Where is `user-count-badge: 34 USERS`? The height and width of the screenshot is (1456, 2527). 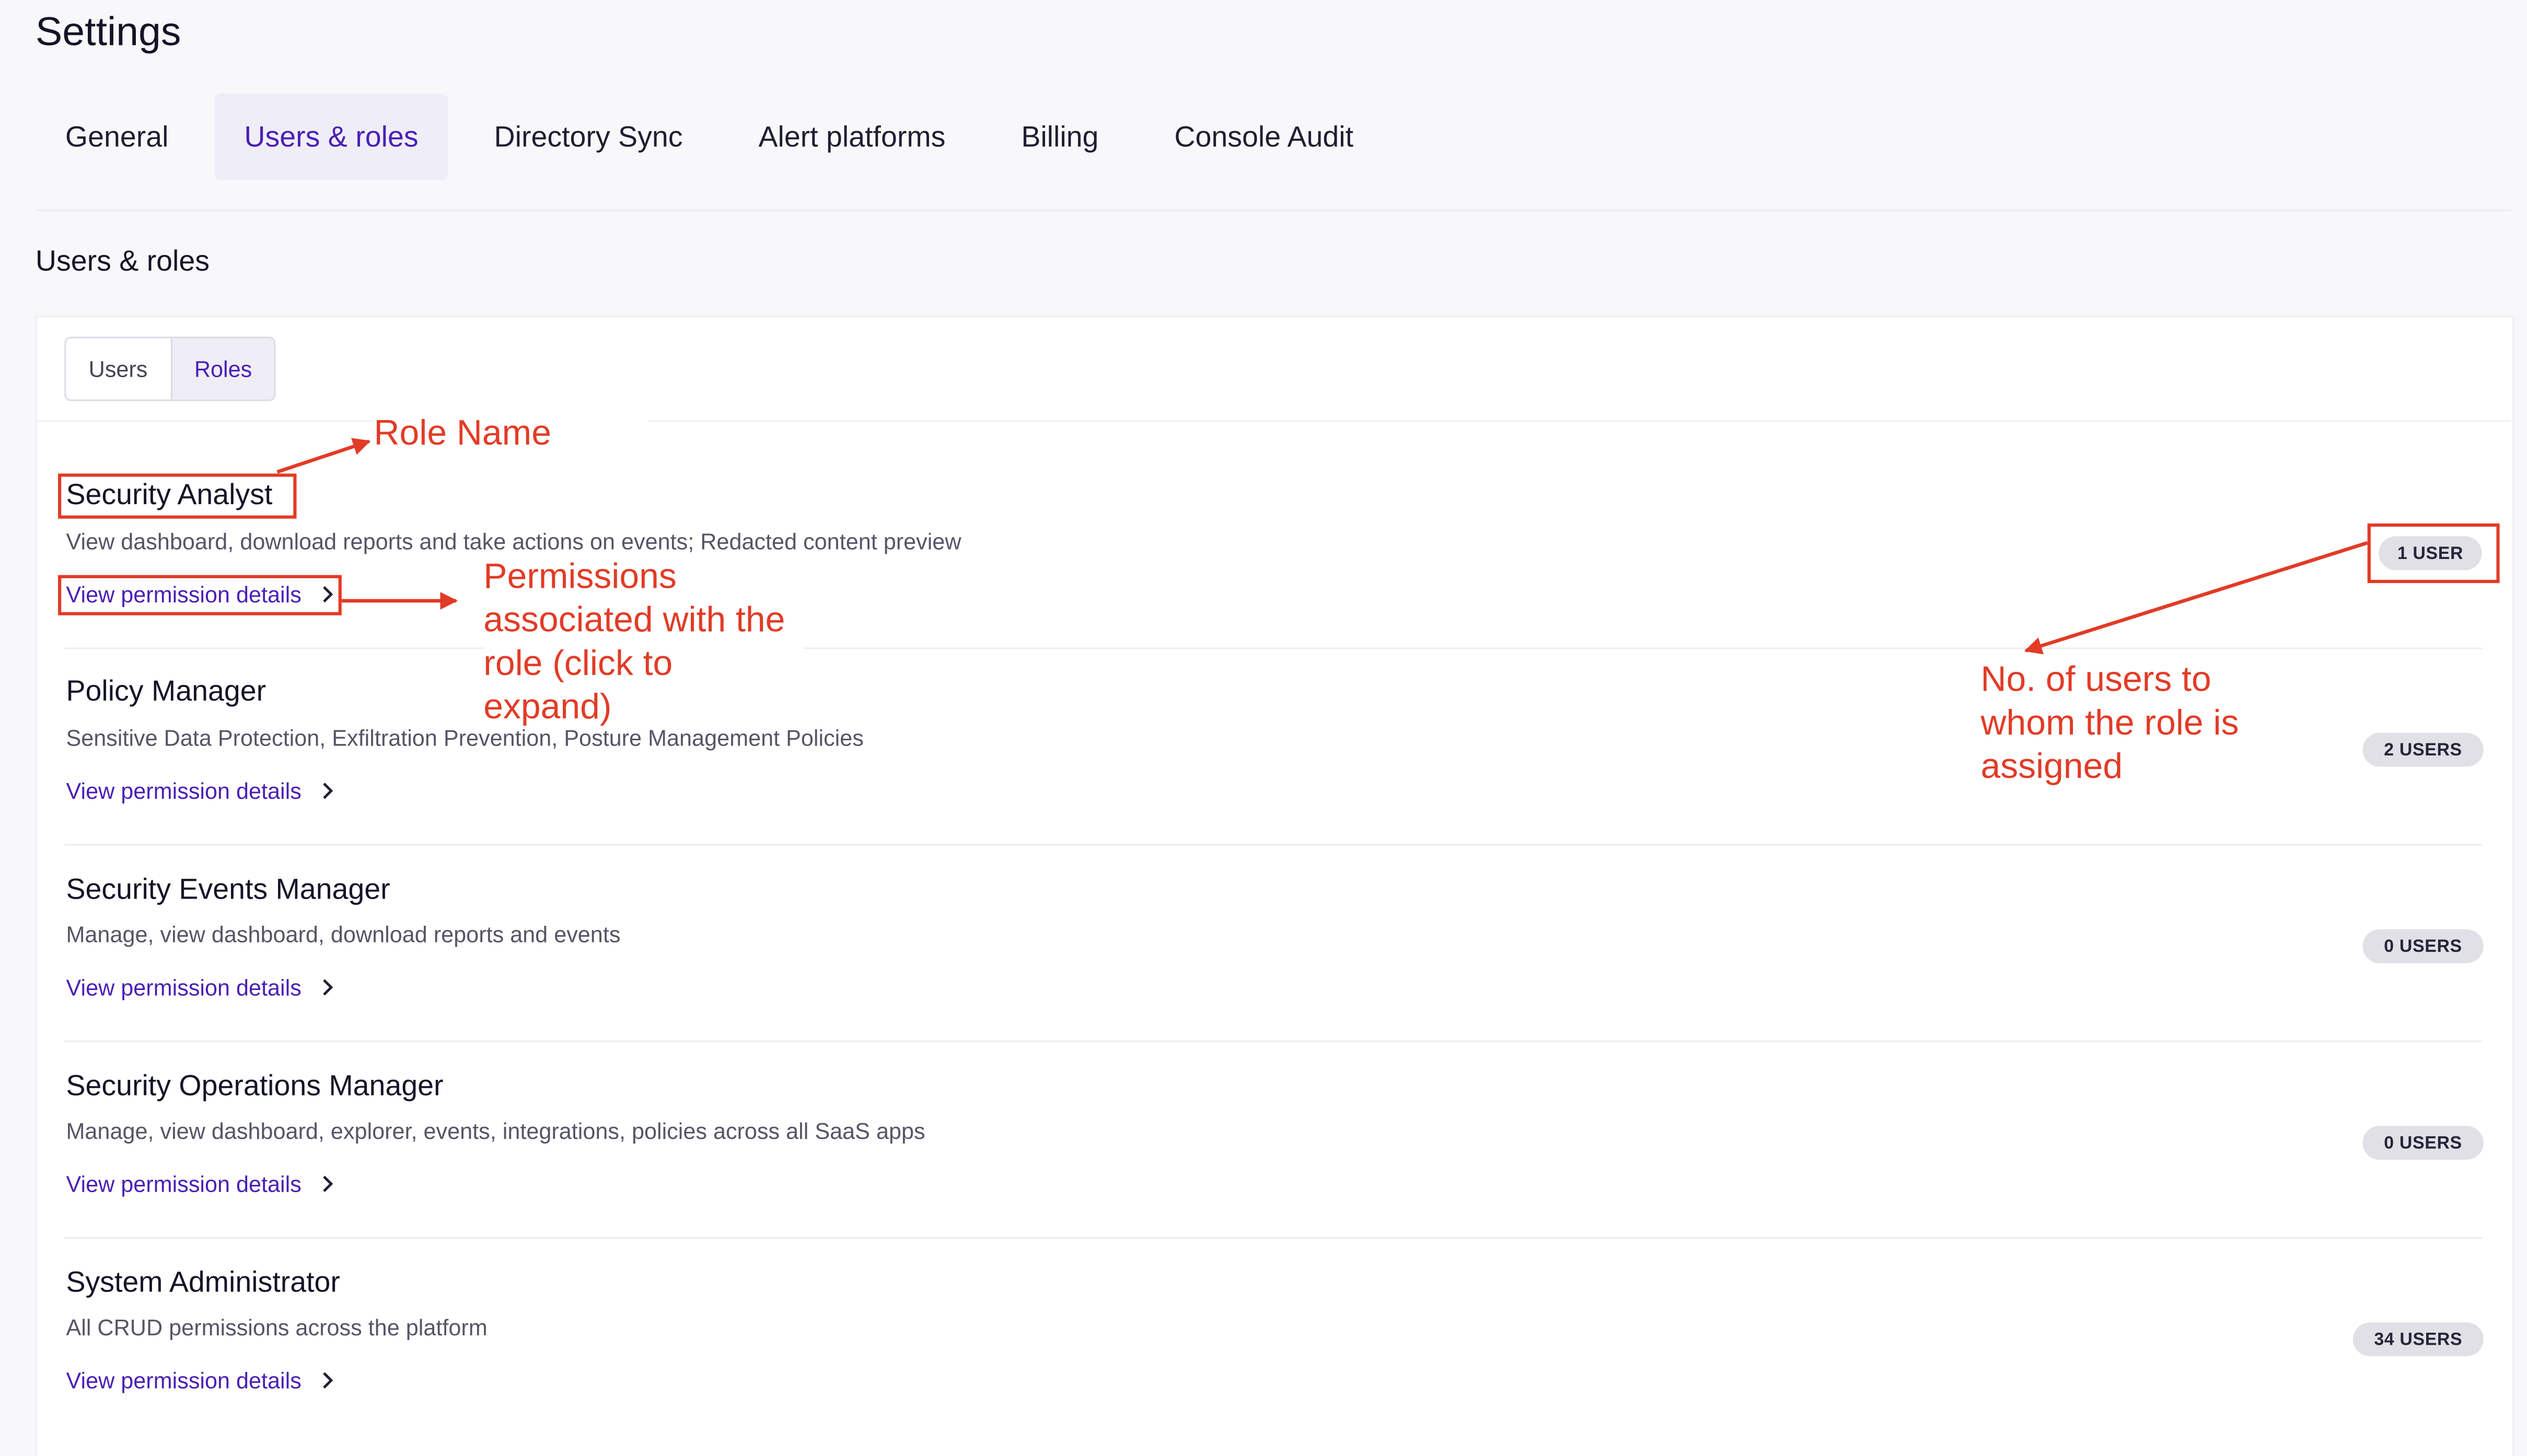
user-count-badge: 34 USERS is located at coordinates (2418, 1339).